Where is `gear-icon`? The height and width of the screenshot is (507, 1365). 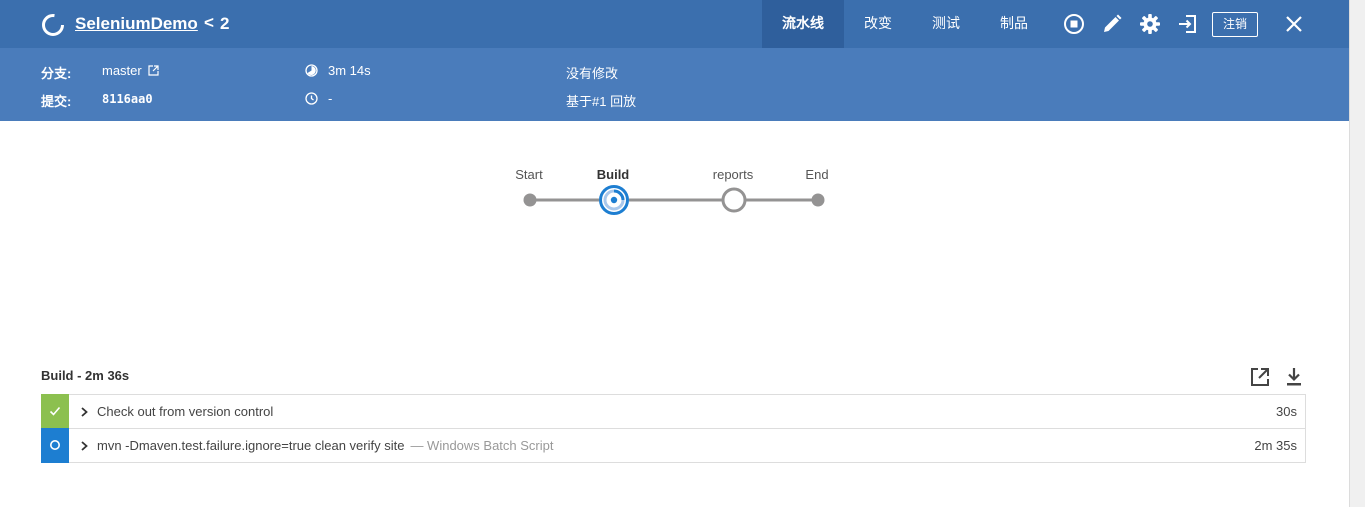 gear-icon is located at coordinates (1150, 24).